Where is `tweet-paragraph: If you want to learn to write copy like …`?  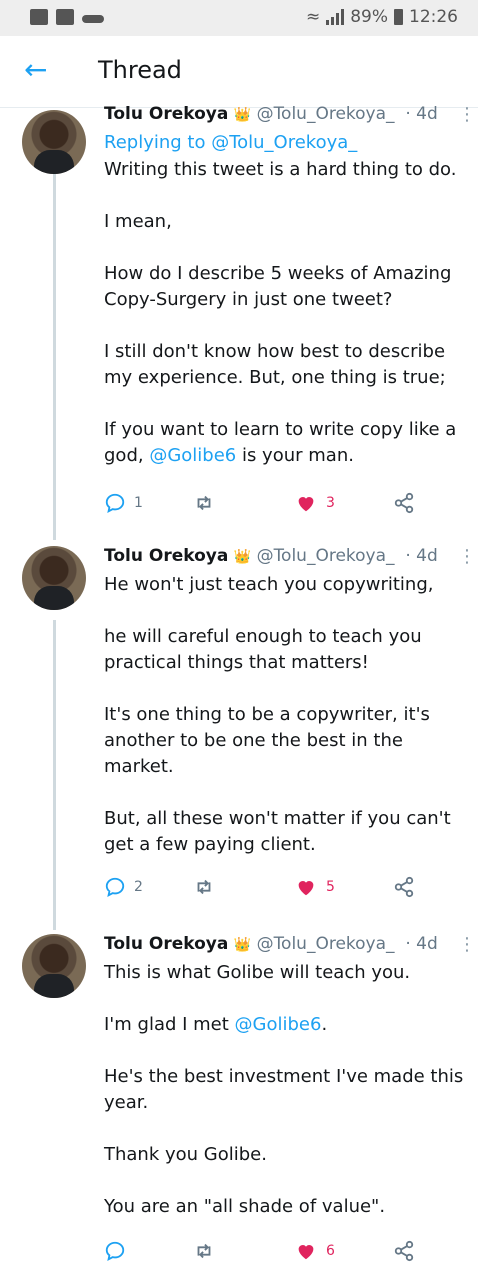 tweet-paragraph: If you want to learn to write copy like … is located at coordinates (280, 442).